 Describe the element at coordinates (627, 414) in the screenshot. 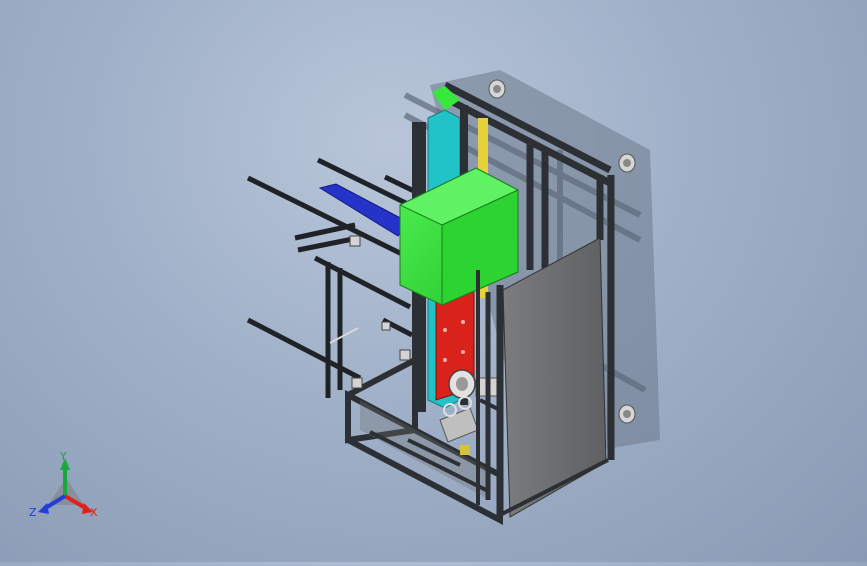

I see `leveling-foot-bottom` at that location.